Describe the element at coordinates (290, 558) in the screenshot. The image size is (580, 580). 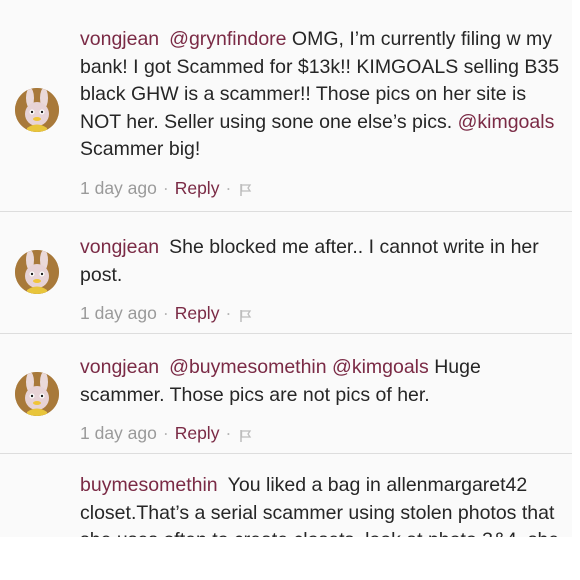
I see `bottom-margin` at that location.